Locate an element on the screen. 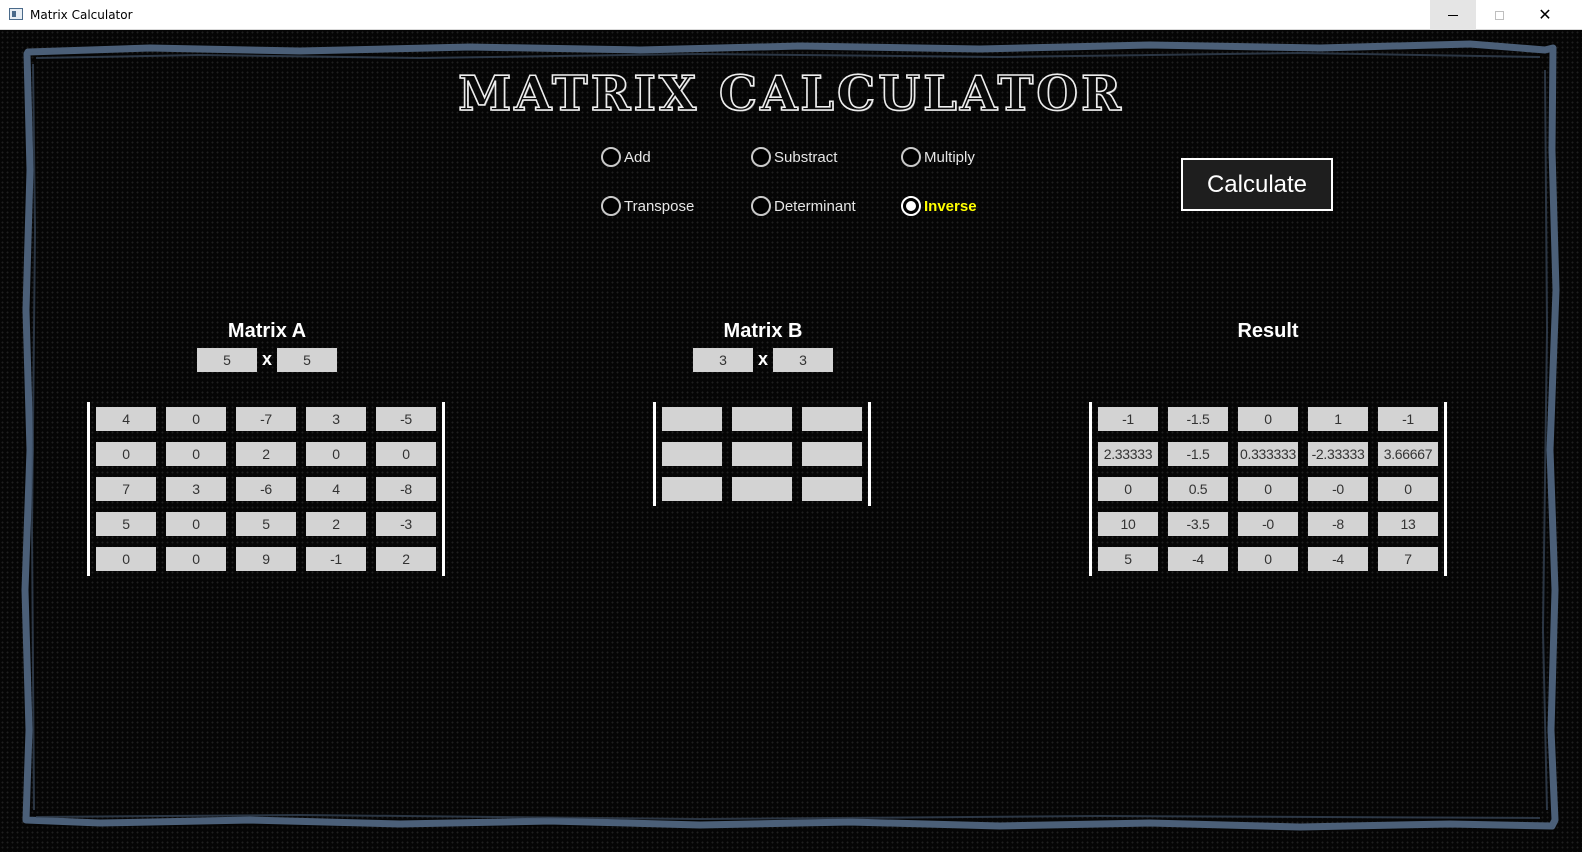  minimize-icon is located at coordinates (1453, 15).